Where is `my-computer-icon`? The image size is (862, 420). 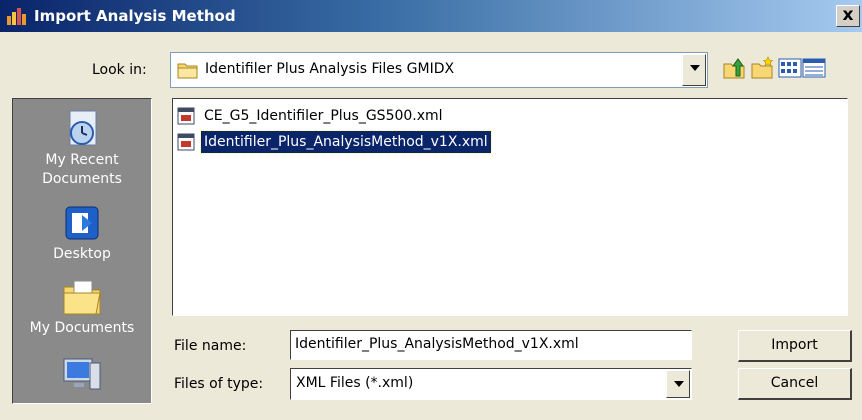 my-computer-icon is located at coordinates (82, 374).